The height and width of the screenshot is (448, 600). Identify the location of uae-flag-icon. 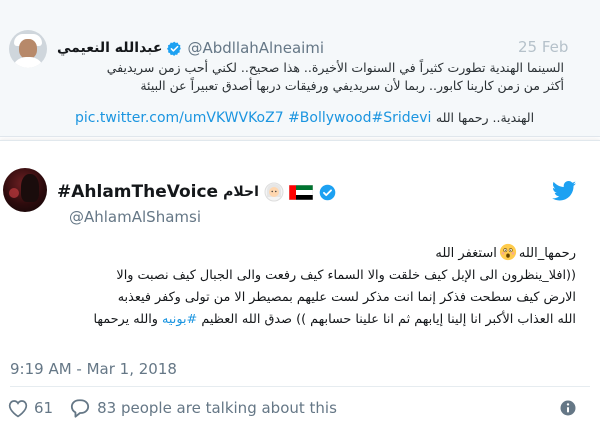
(300, 192).